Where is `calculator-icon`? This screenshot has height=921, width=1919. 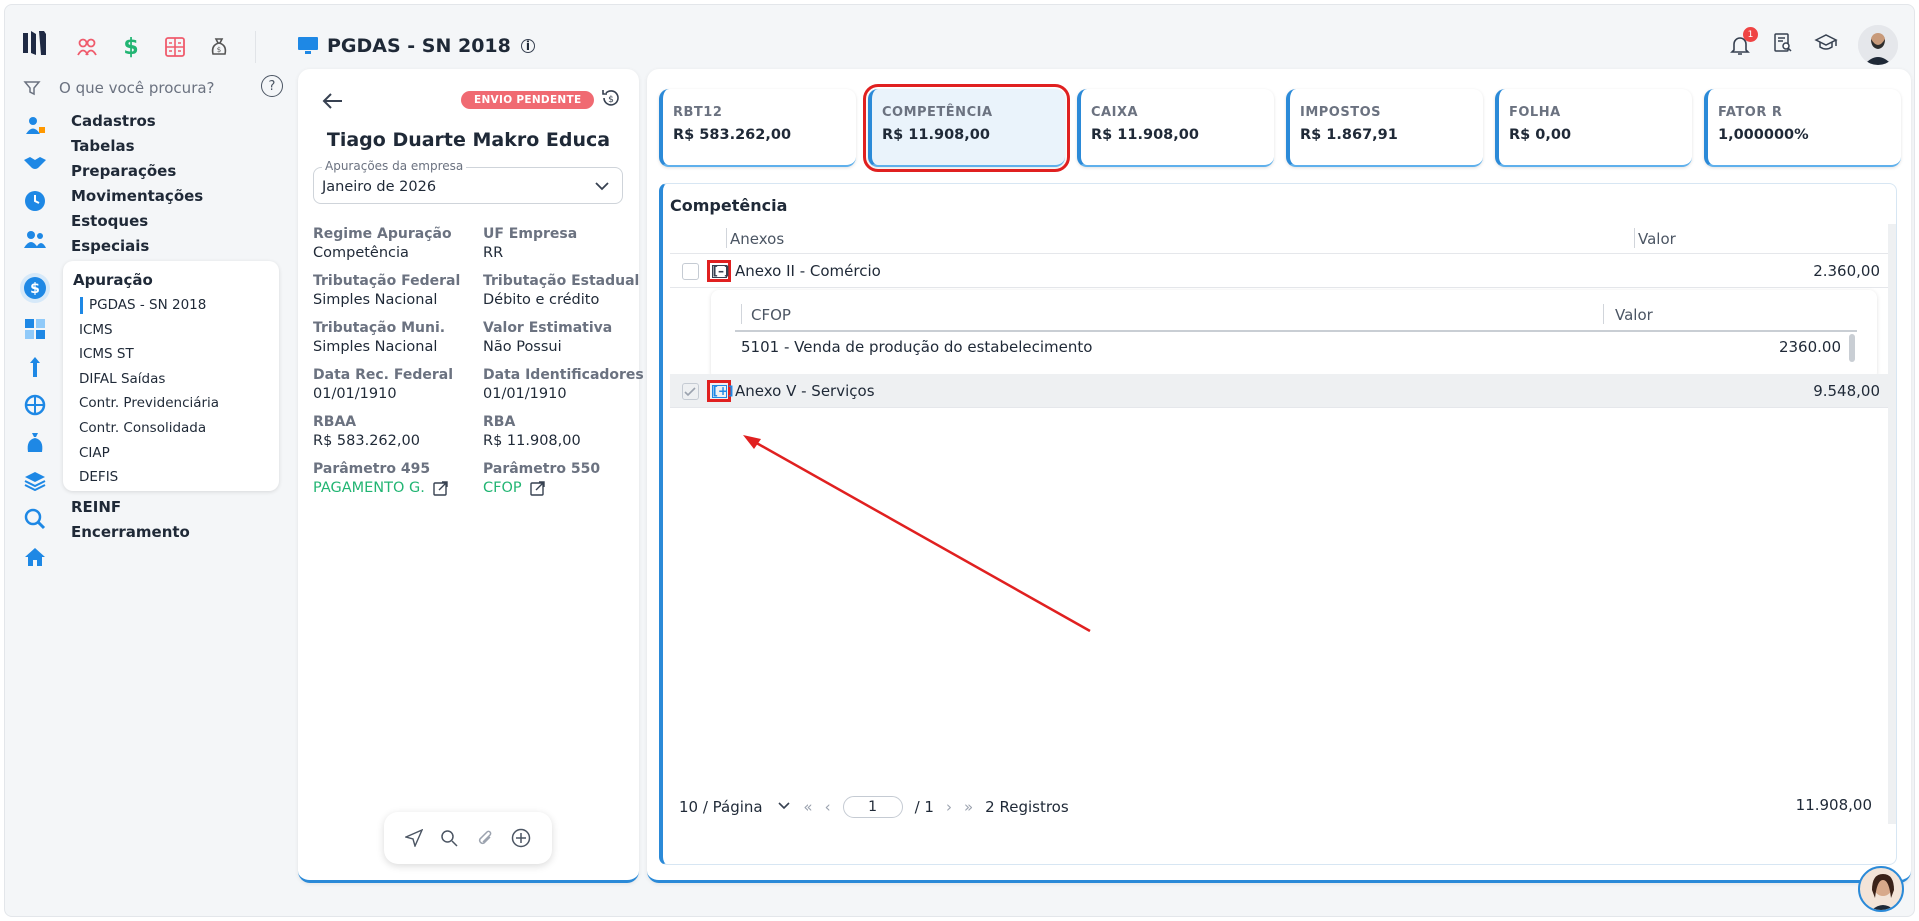 calculator-icon is located at coordinates (175, 47).